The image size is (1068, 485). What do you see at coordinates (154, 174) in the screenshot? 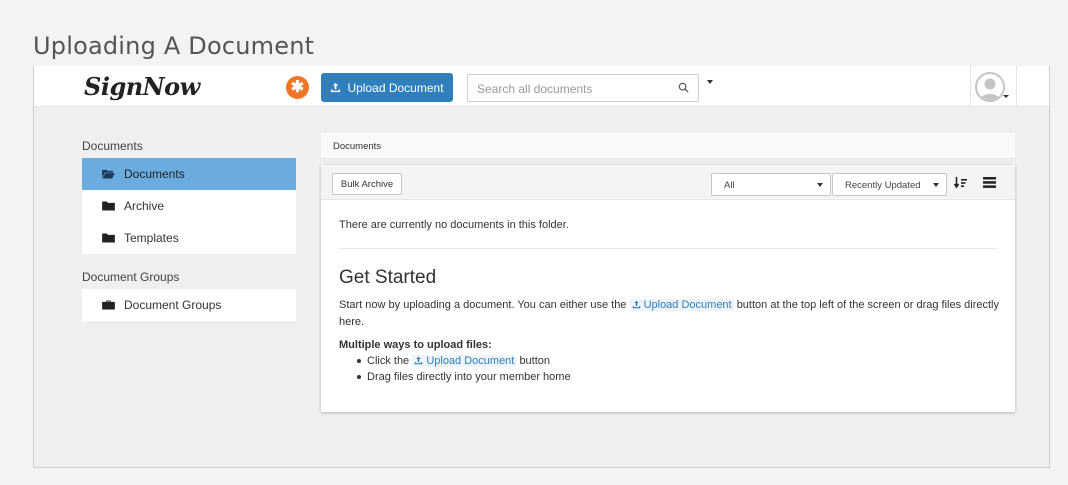
I see `sidebar-item-label: Documents` at bounding box center [154, 174].